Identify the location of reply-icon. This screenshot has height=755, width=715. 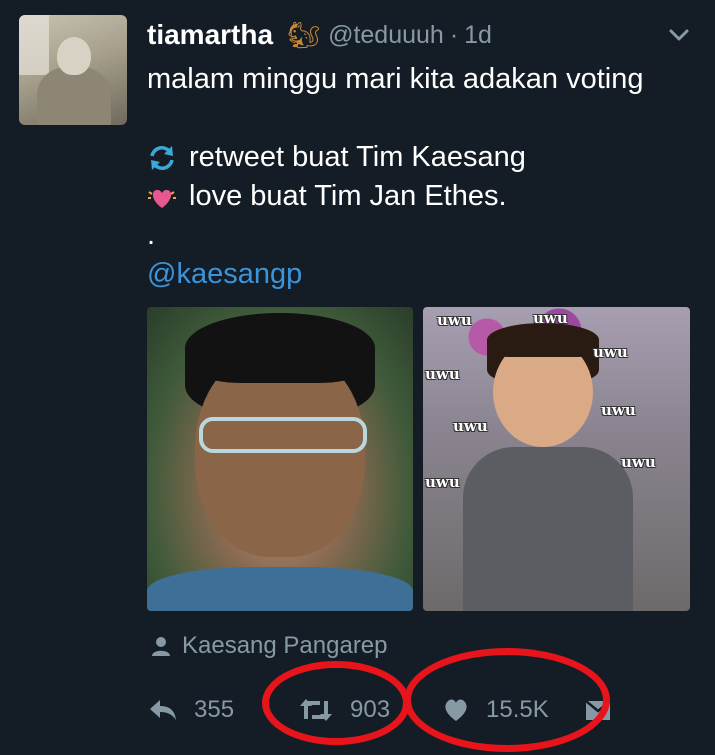
(163, 710).